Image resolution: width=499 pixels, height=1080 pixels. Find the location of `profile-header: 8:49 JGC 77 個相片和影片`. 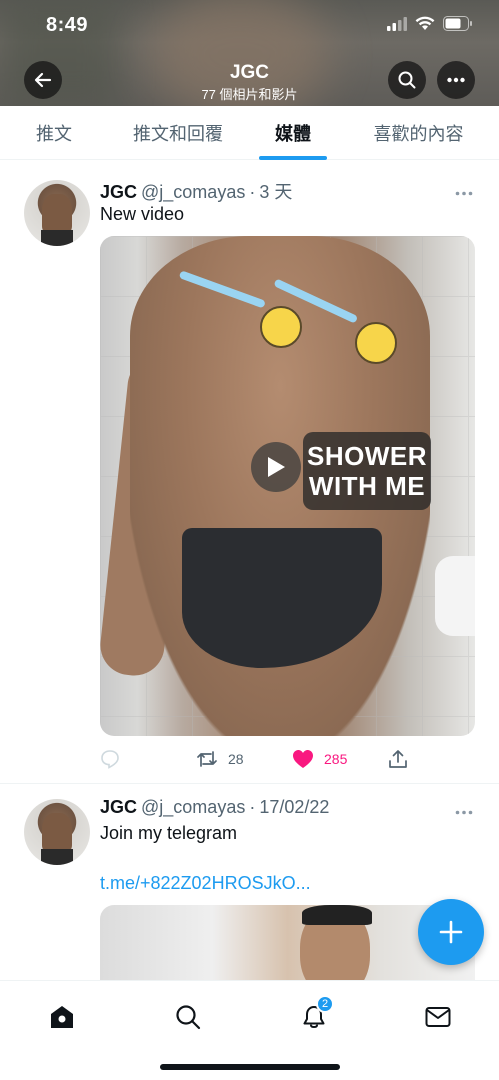

profile-header: 8:49 JGC 77 個相片和影片 is located at coordinates (249, 53).